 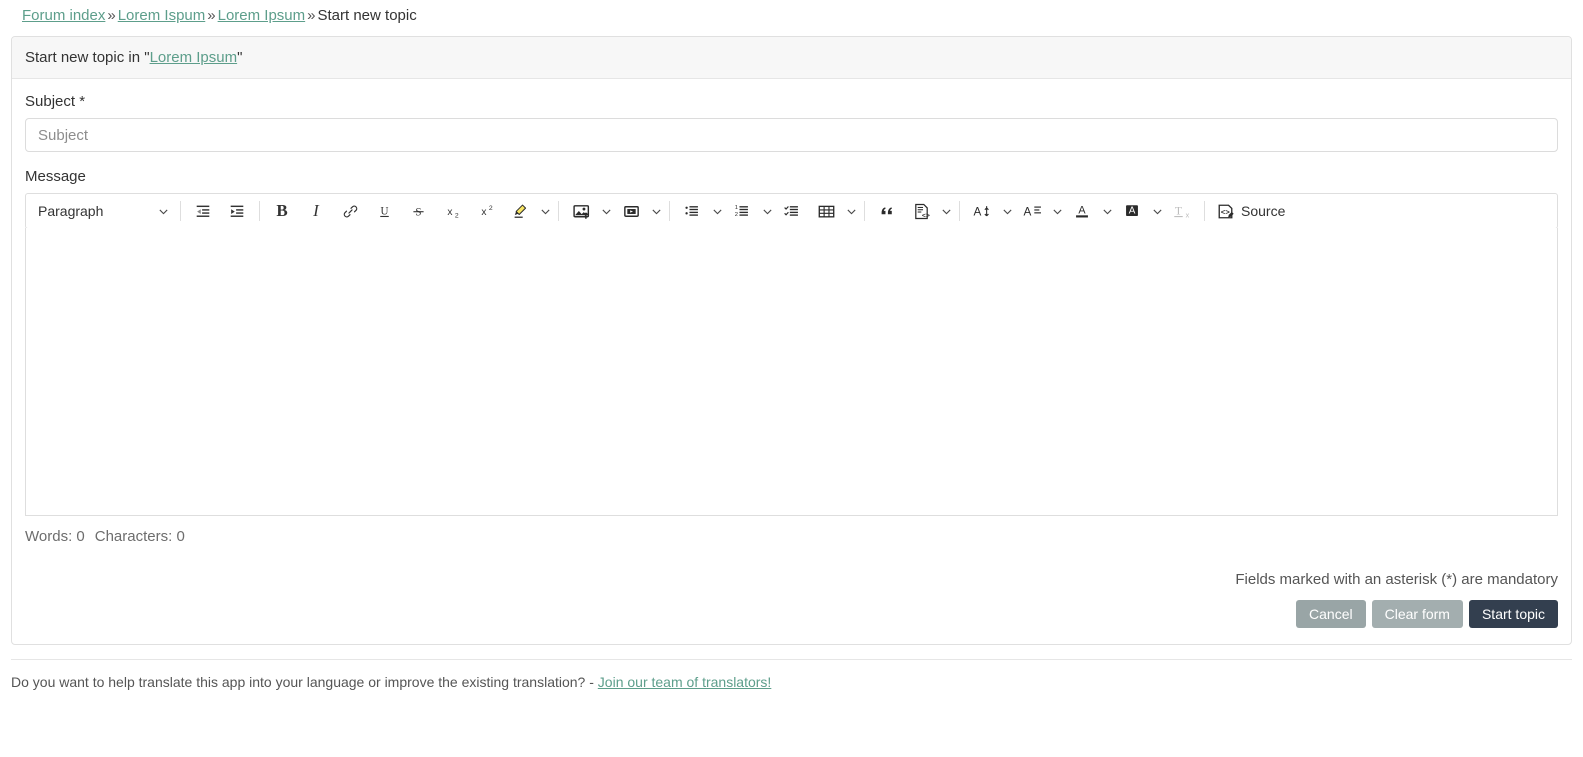 What do you see at coordinates (282, 211) in the screenshot?
I see `bold-icon: B` at bounding box center [282, 211].